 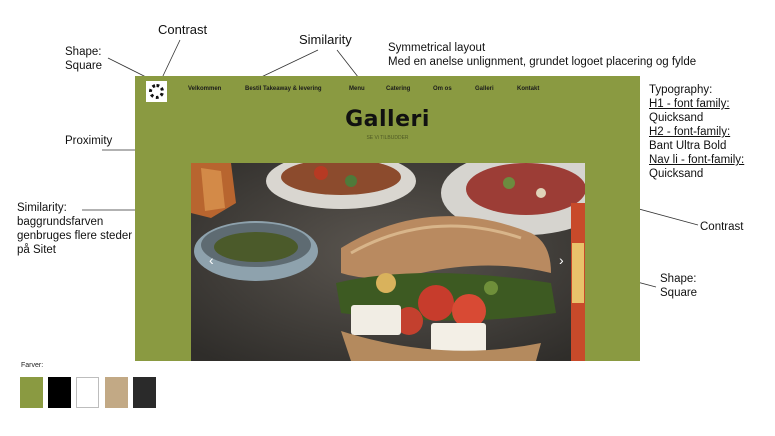 I want to click on annotation-similarity-top: Similarity, so click(x=325, y=39).